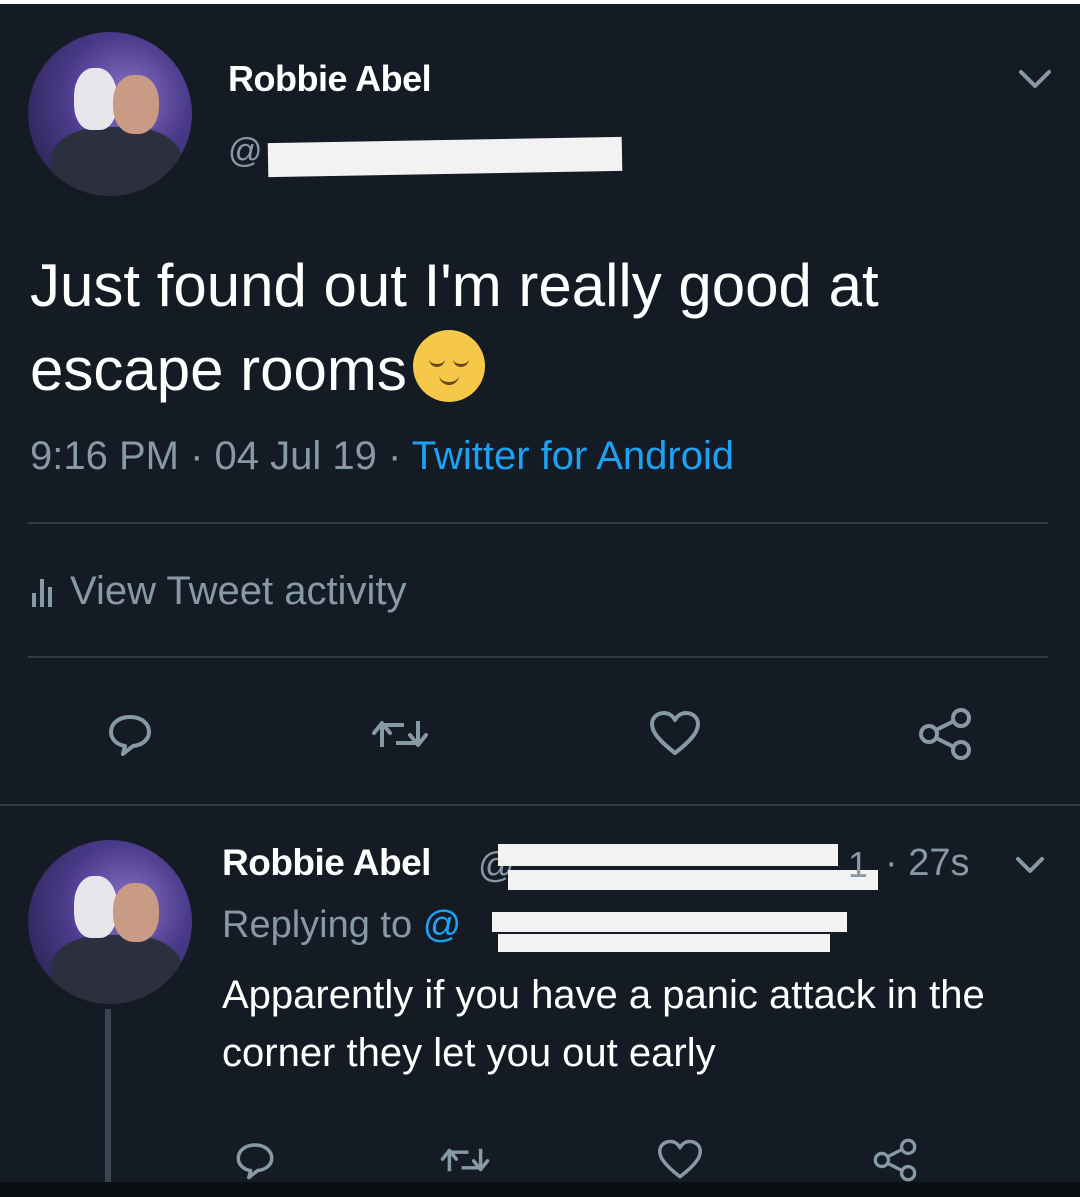  Describe the element at coordinates (238, 591) in the screenshot. I see `activity-label: View Tweet activity` at that location.